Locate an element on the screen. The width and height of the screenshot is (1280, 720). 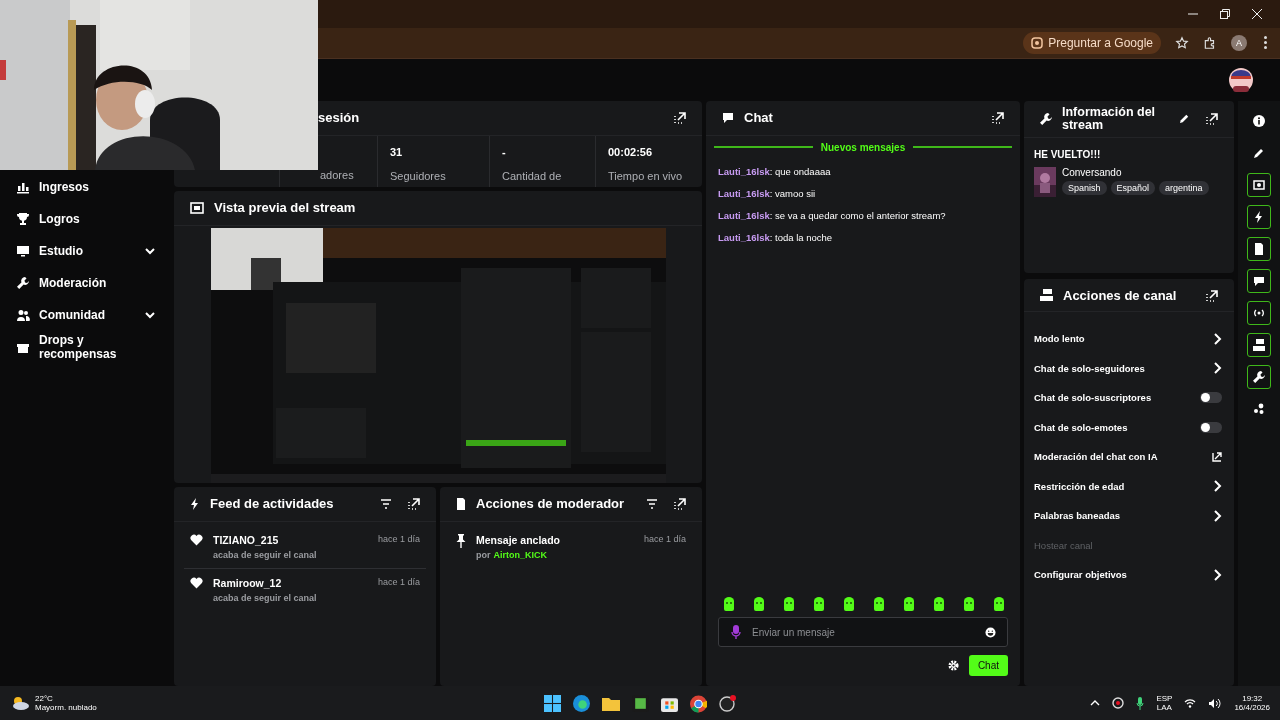
channel-action: Chat de solo-suscriptores is located at coordinates (1093, 398).